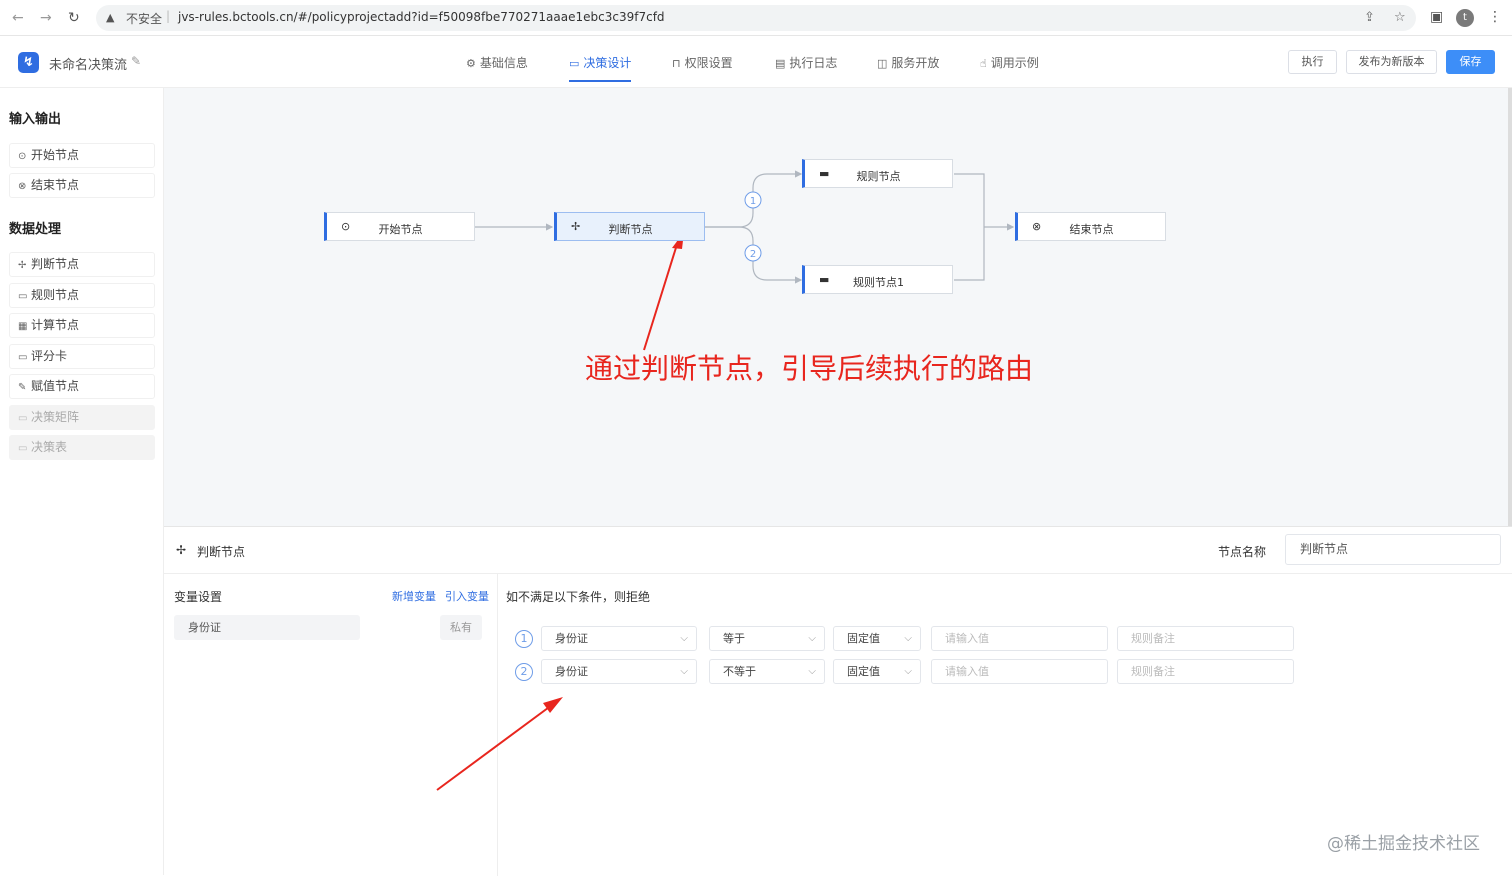  I want to click on reload-icon: ↻, so click(74, 18).